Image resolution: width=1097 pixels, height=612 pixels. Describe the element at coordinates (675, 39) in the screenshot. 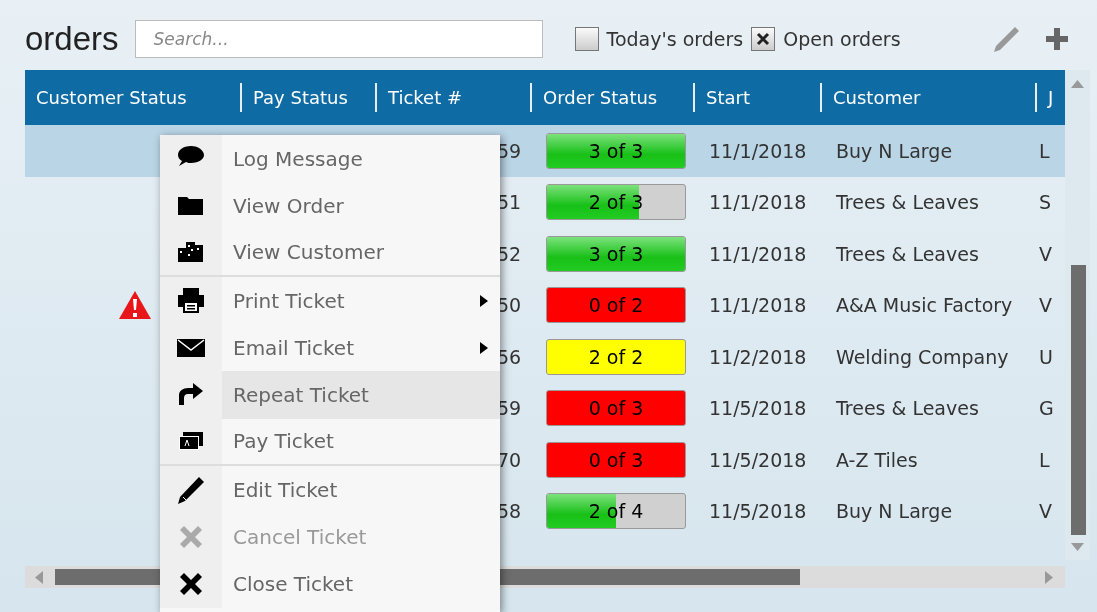

I see `checkbox-label: Today's orders` at that location.